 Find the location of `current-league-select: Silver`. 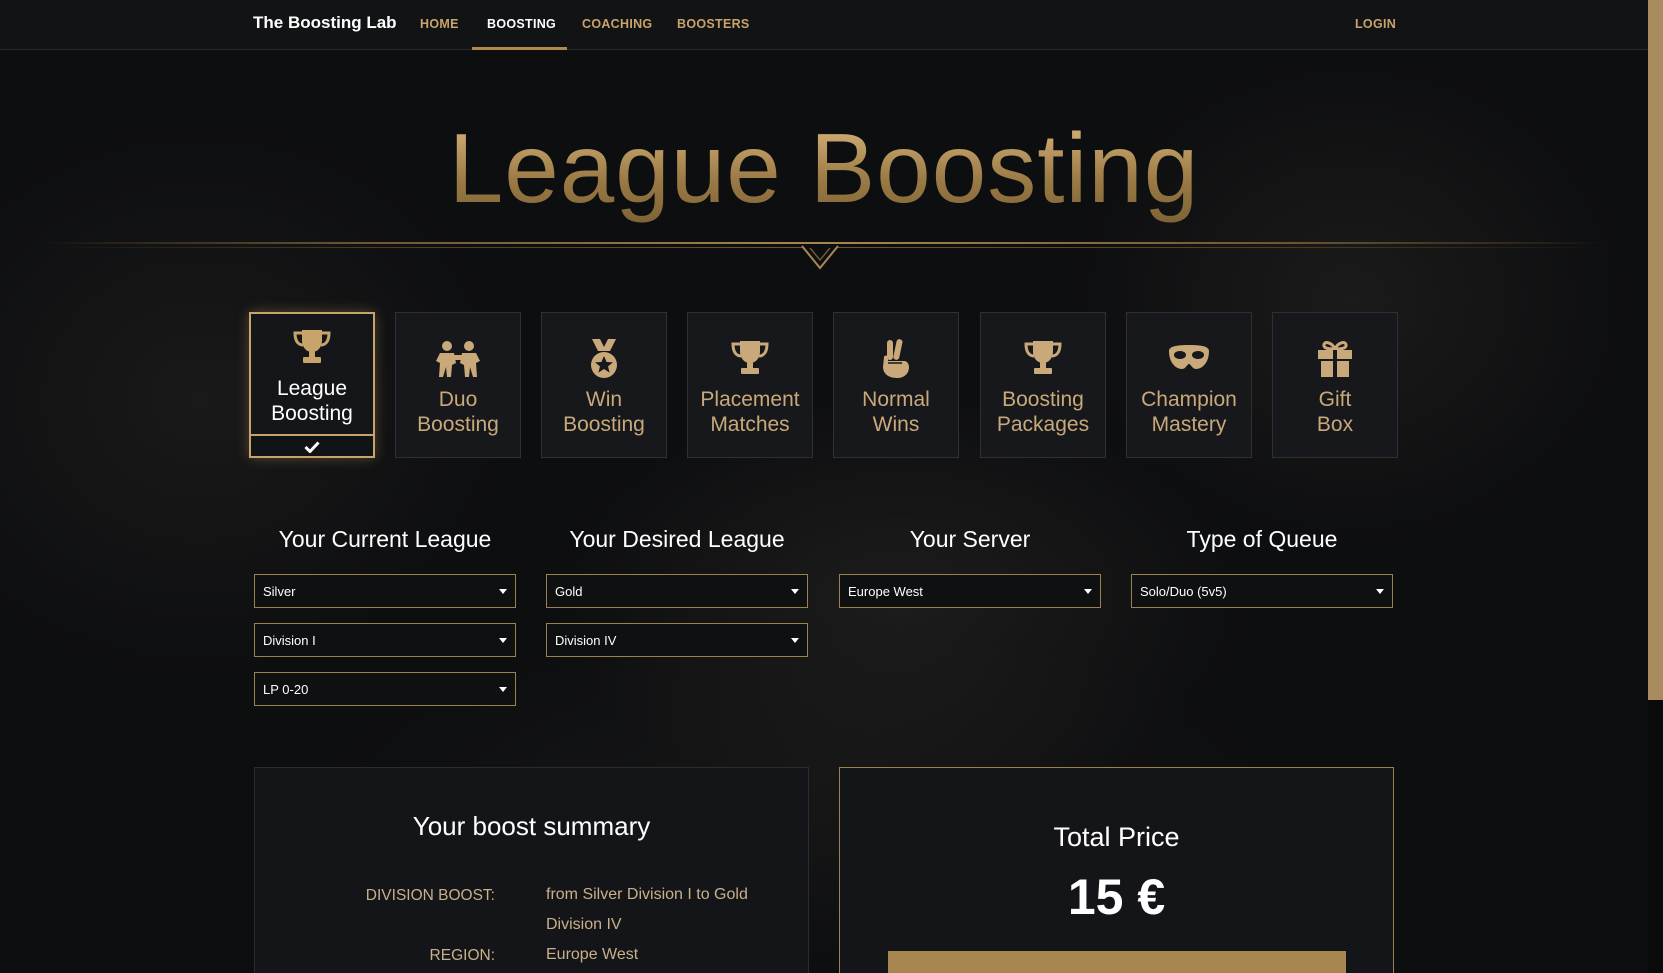

current-league-select: Silver is located at coordinates (385, 591).